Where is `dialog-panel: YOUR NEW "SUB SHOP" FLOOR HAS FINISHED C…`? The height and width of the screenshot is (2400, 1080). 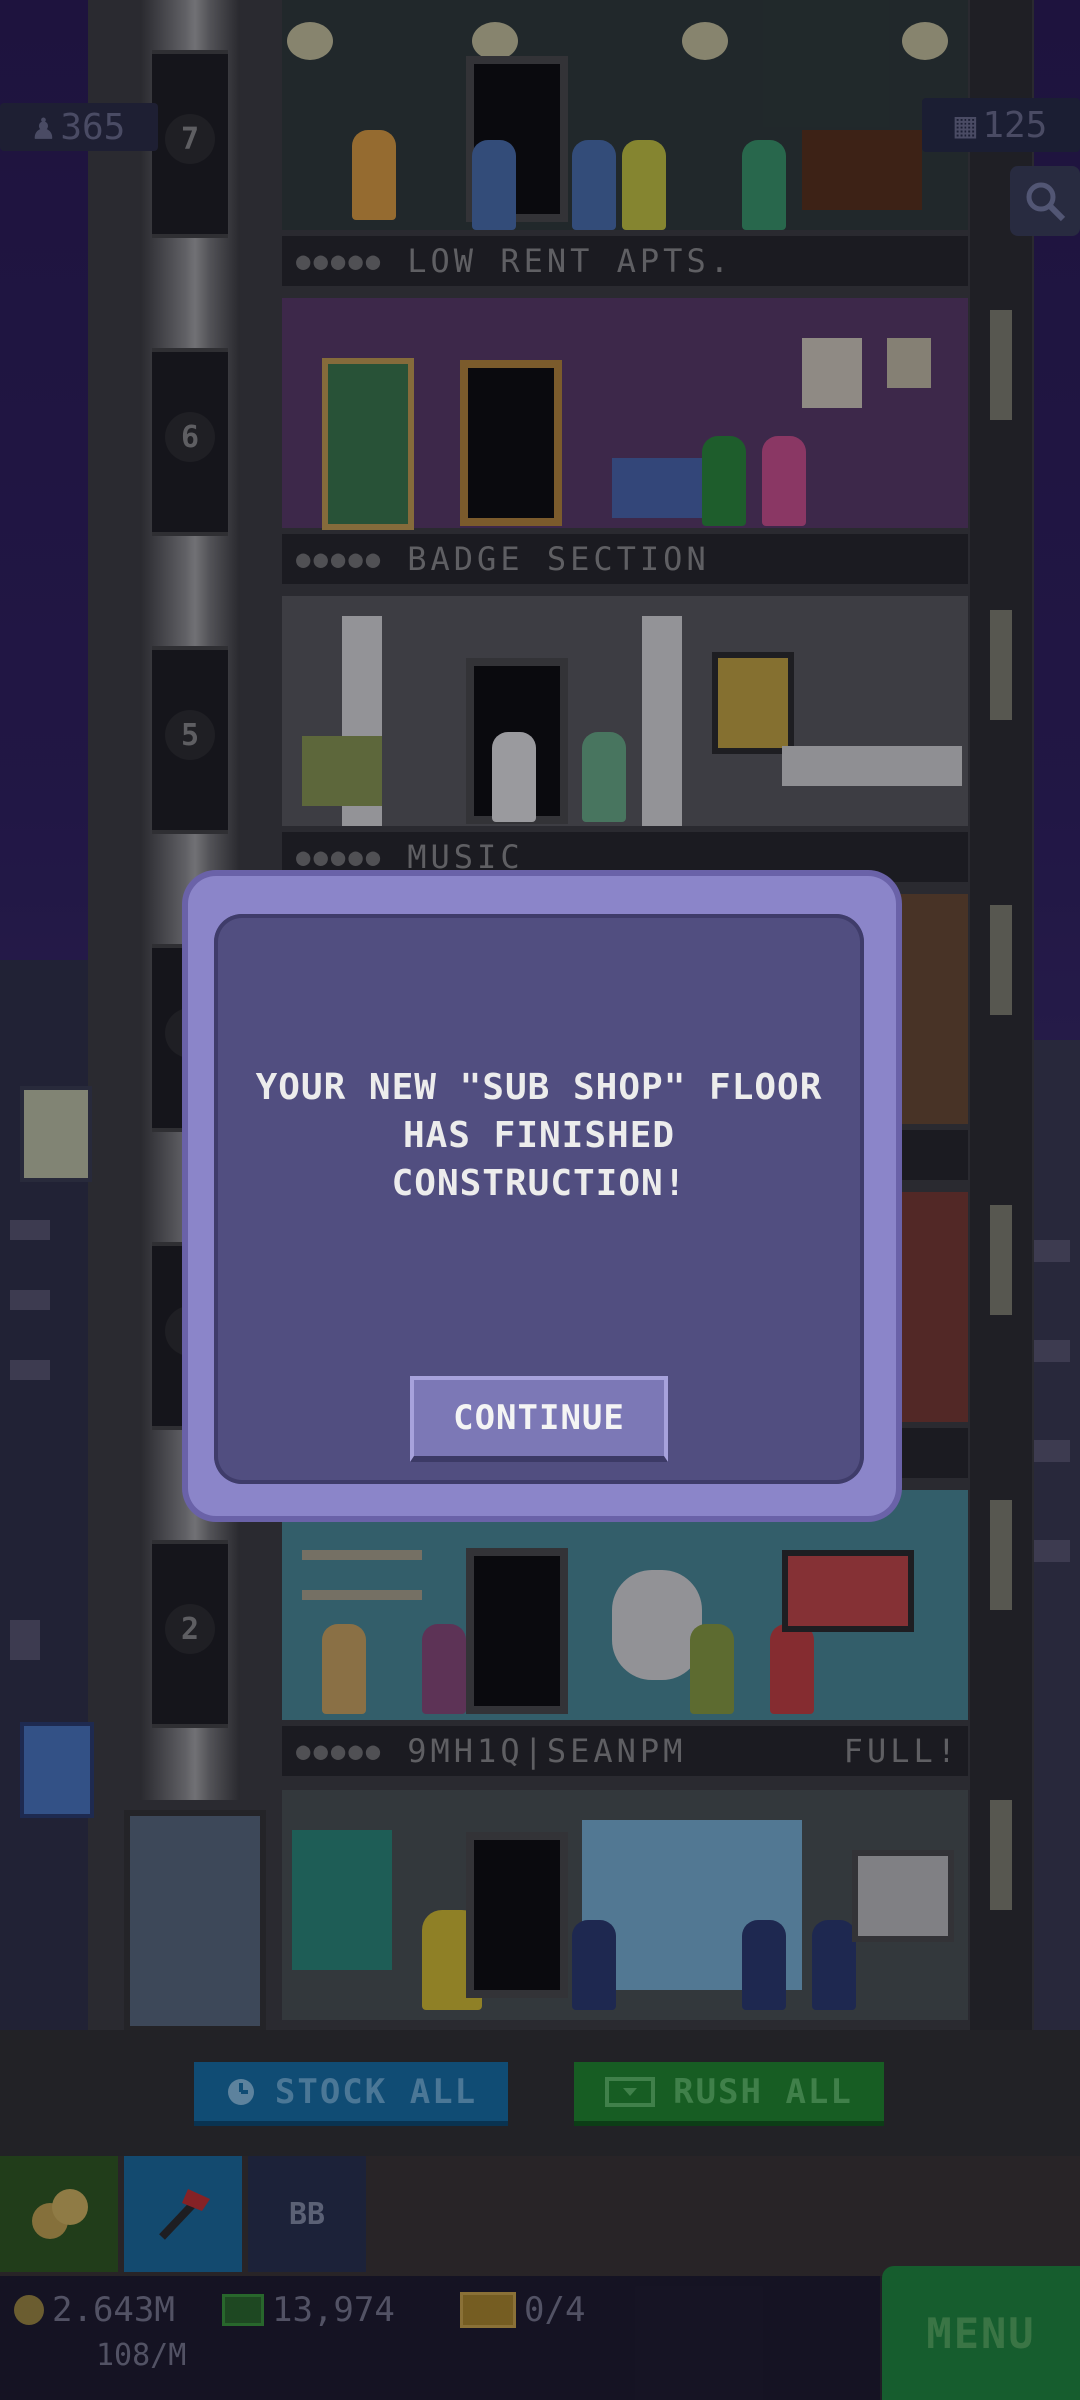 dialog-panel: YOUR NEW "SUB SHOP" FLOOR HAS FINISHED C… is located at coordinates (539, 1199).